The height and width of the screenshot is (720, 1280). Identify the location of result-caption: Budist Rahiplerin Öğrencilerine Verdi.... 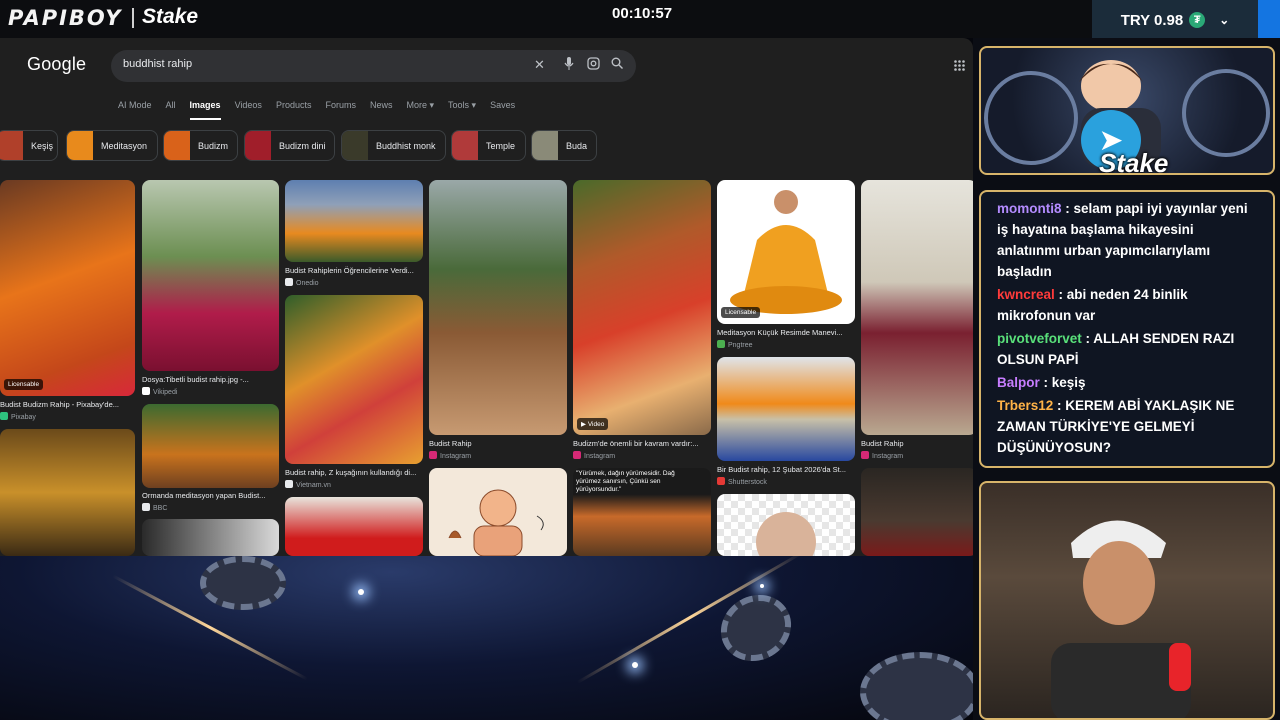
(354, 270).